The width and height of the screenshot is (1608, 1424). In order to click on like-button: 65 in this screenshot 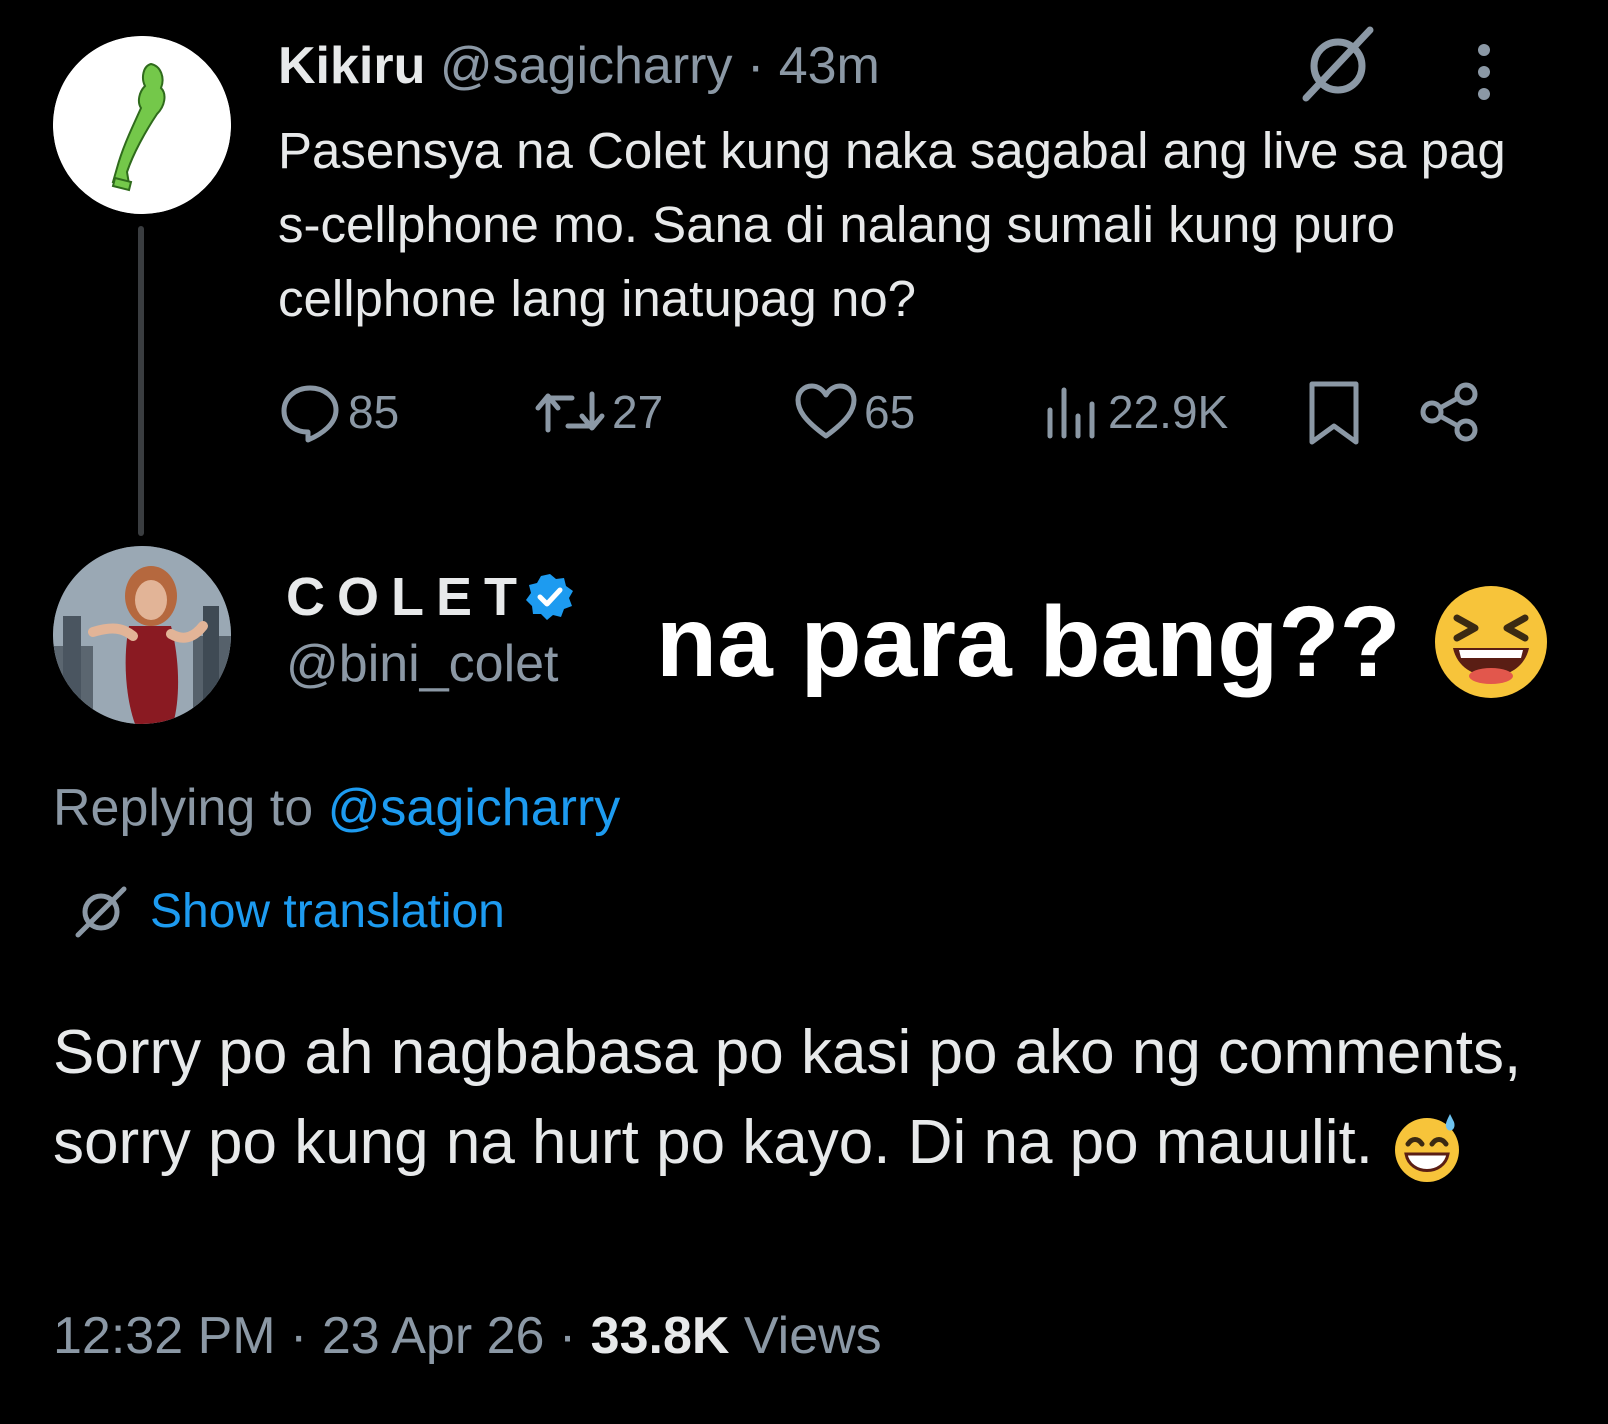, I will do `click(854, 412)`.